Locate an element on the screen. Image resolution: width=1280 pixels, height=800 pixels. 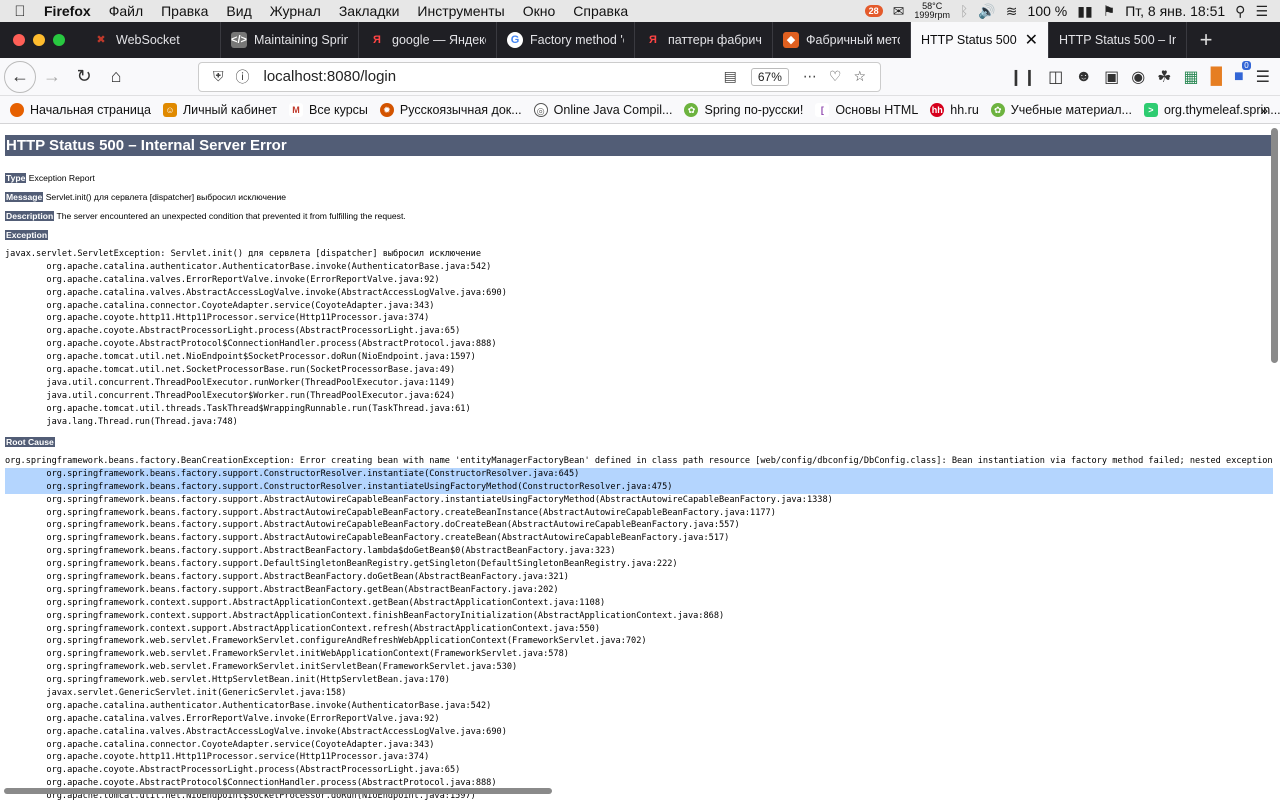
tab-factory-method-habr: ◆ Фабричный мето is located at coordinates (842, 40).